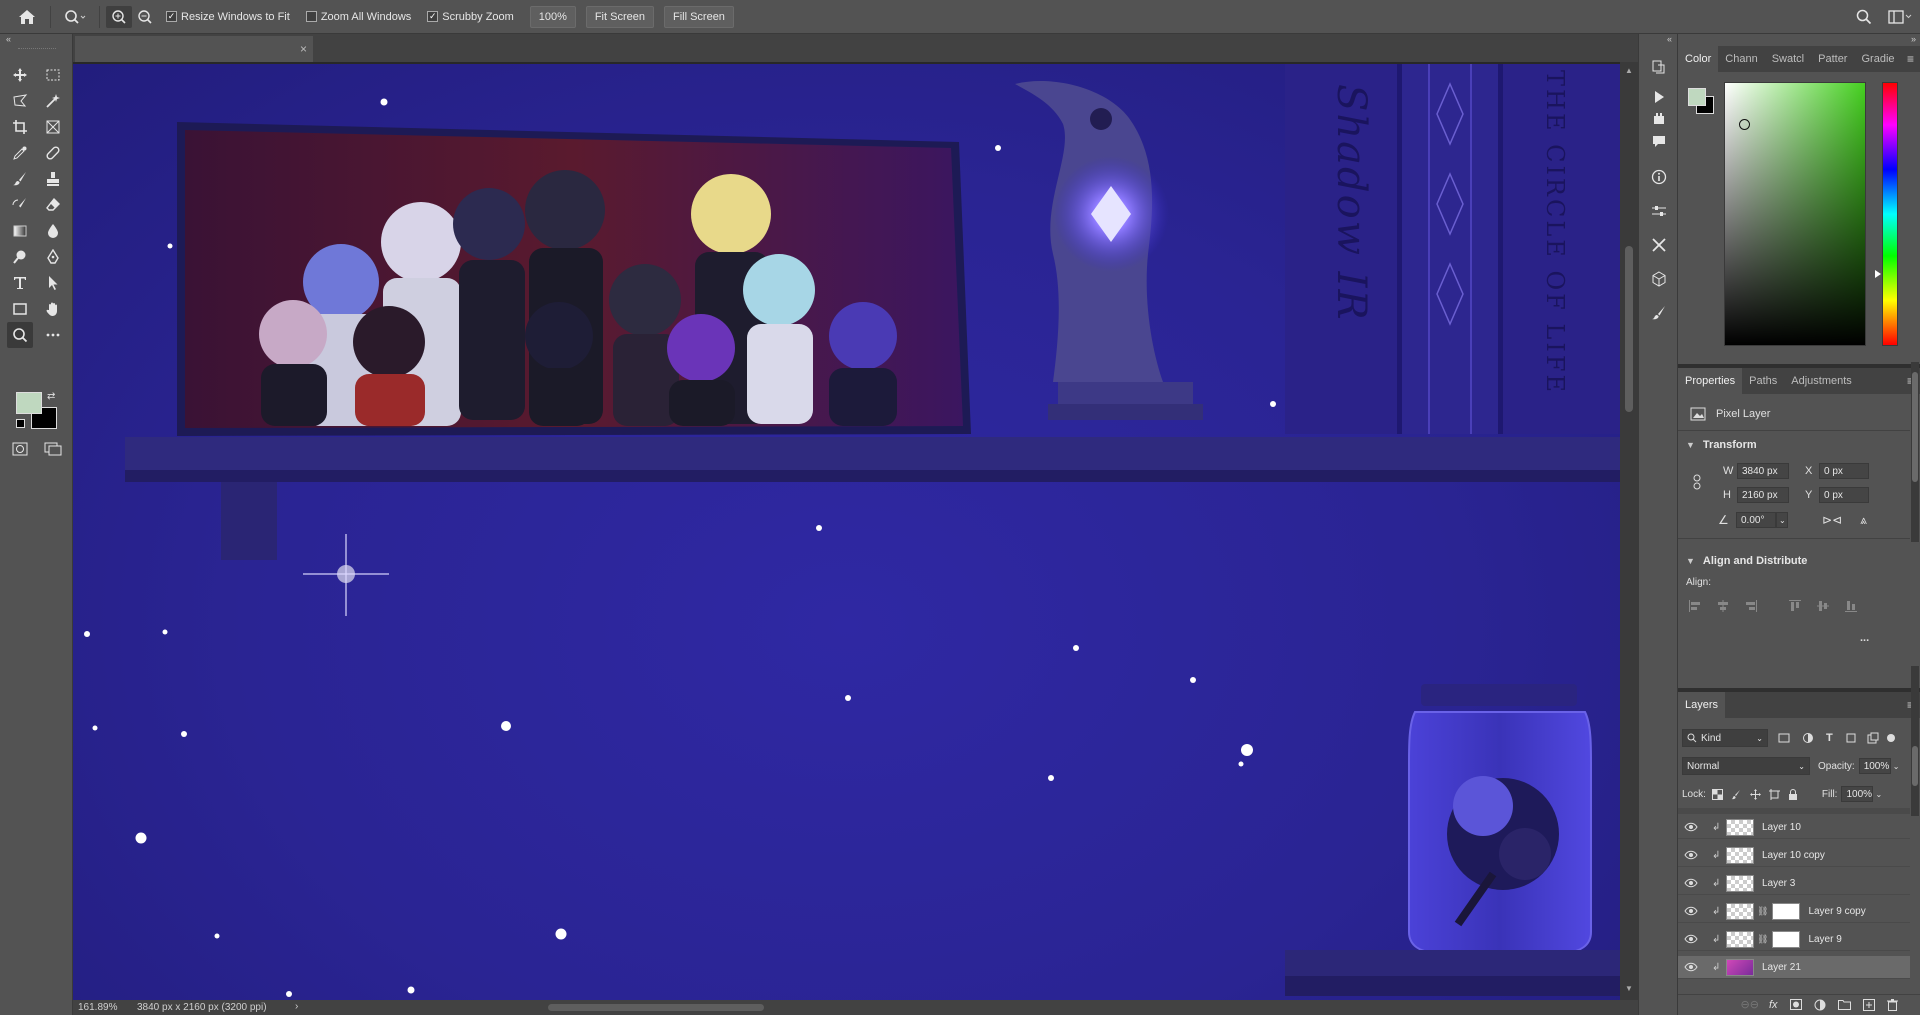 The image size is (1920, 1015). I want to click on angle-dropdown: ⌄, so click(1782, 520).